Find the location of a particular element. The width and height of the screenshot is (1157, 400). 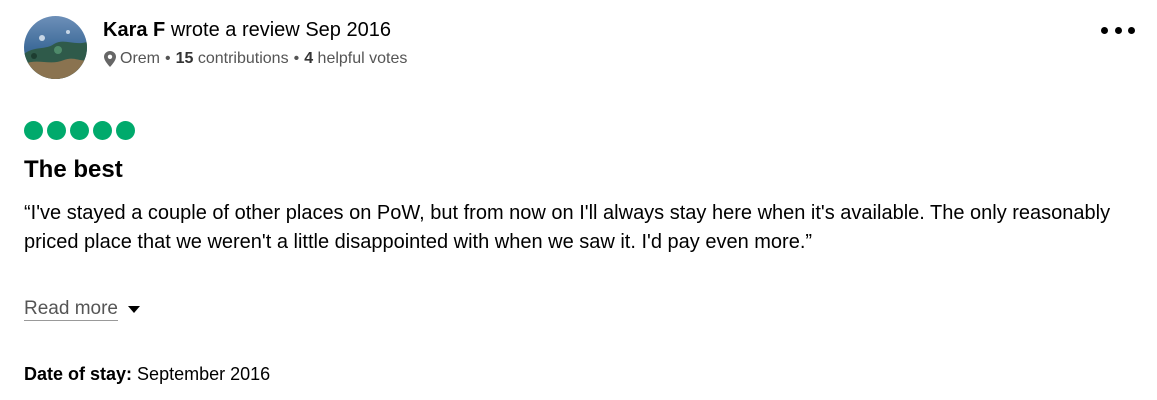

avatar is located at coordinates (55, 47).